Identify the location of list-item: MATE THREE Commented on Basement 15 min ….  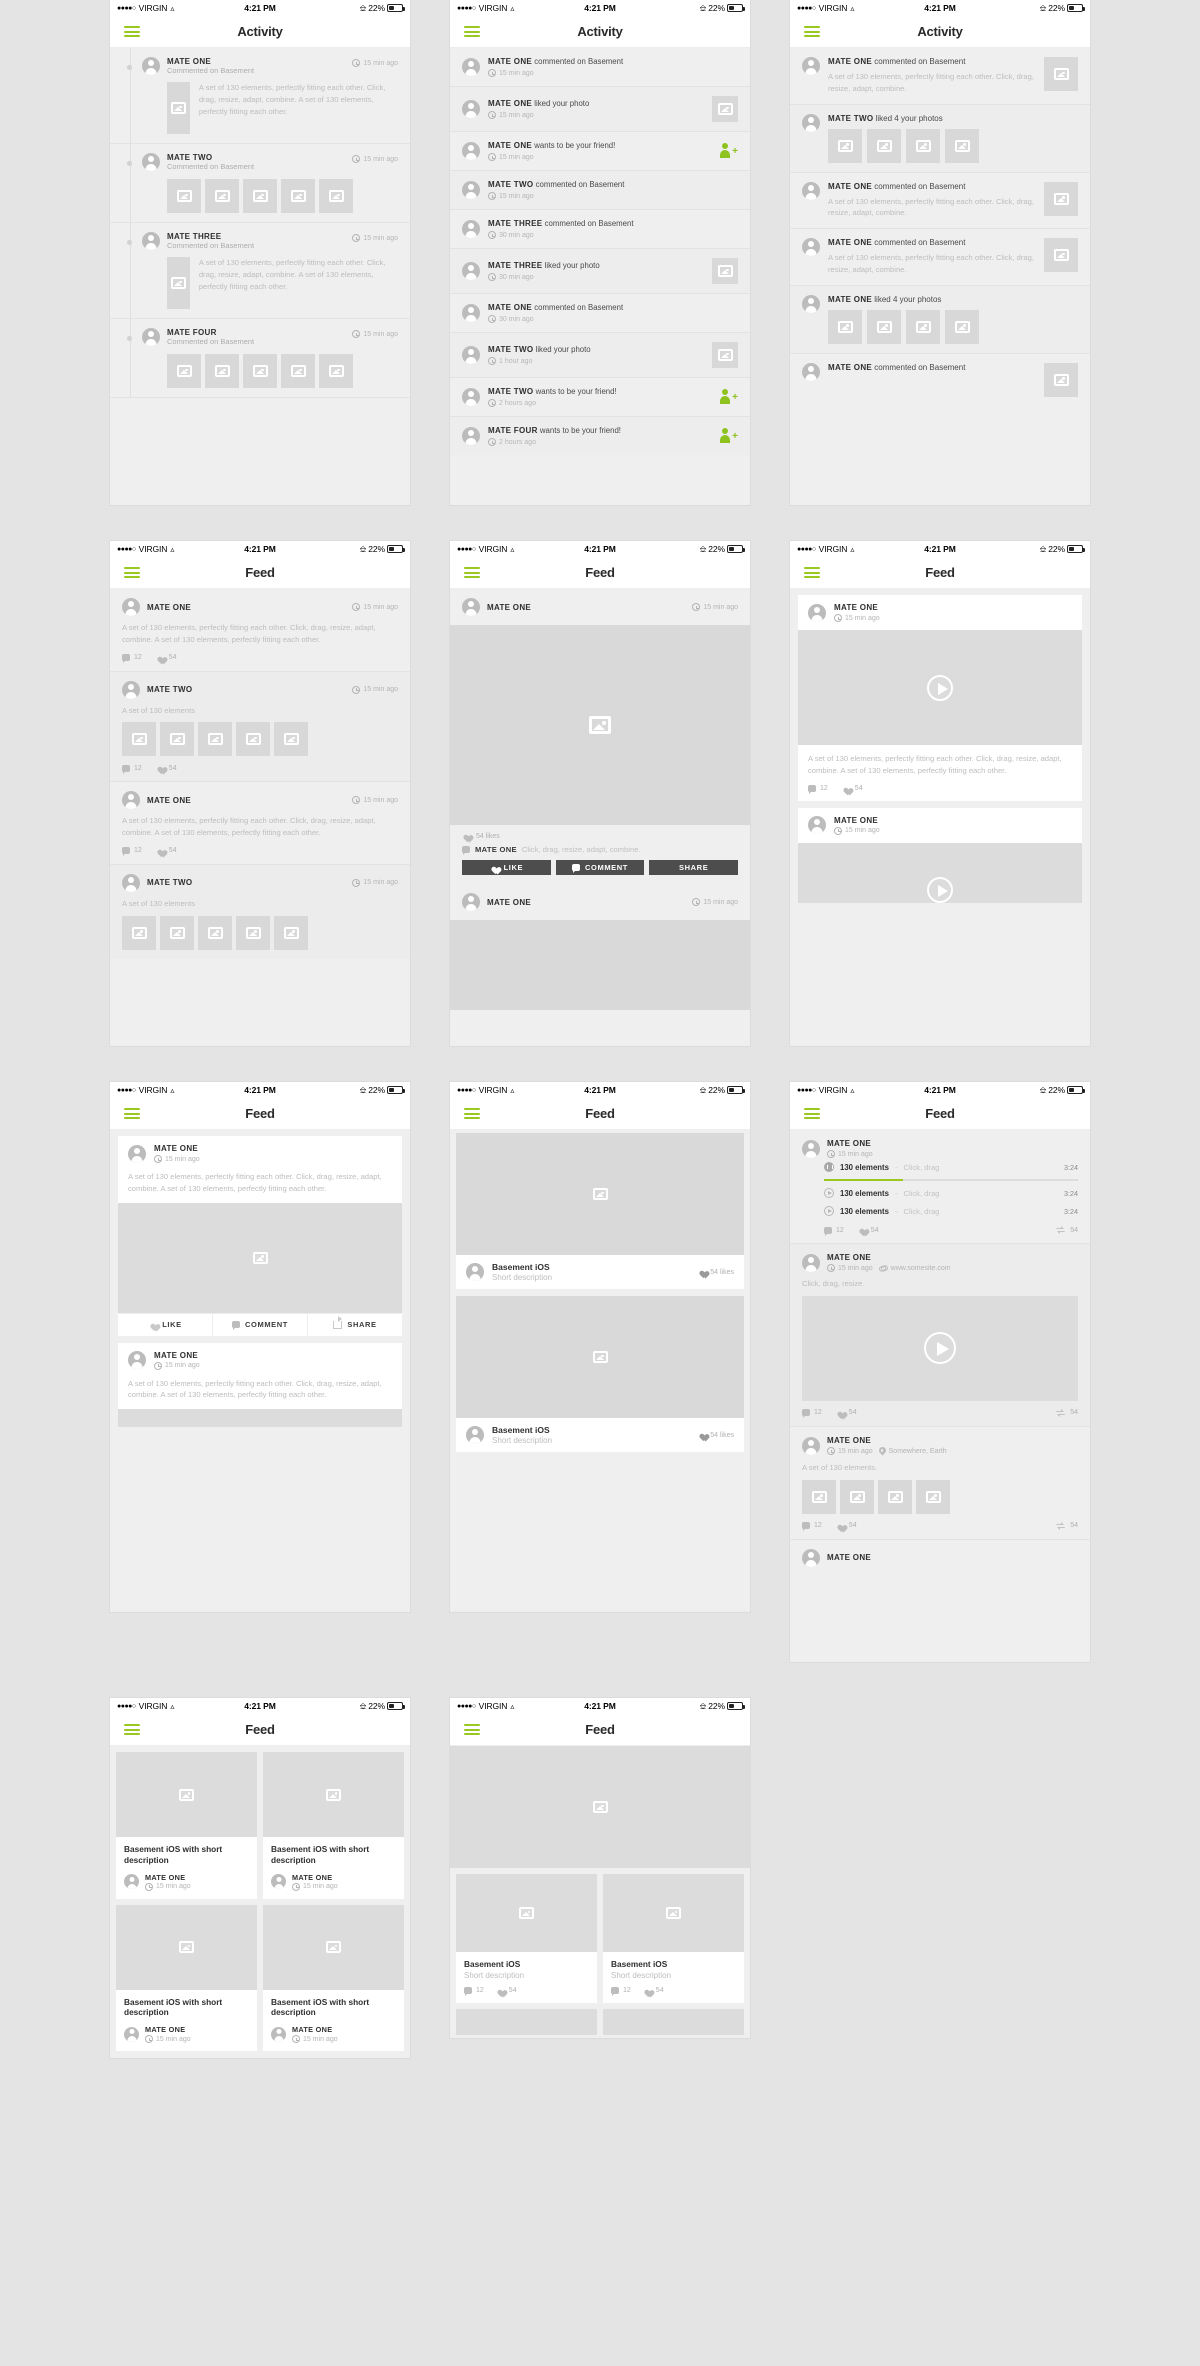
(260, 270).